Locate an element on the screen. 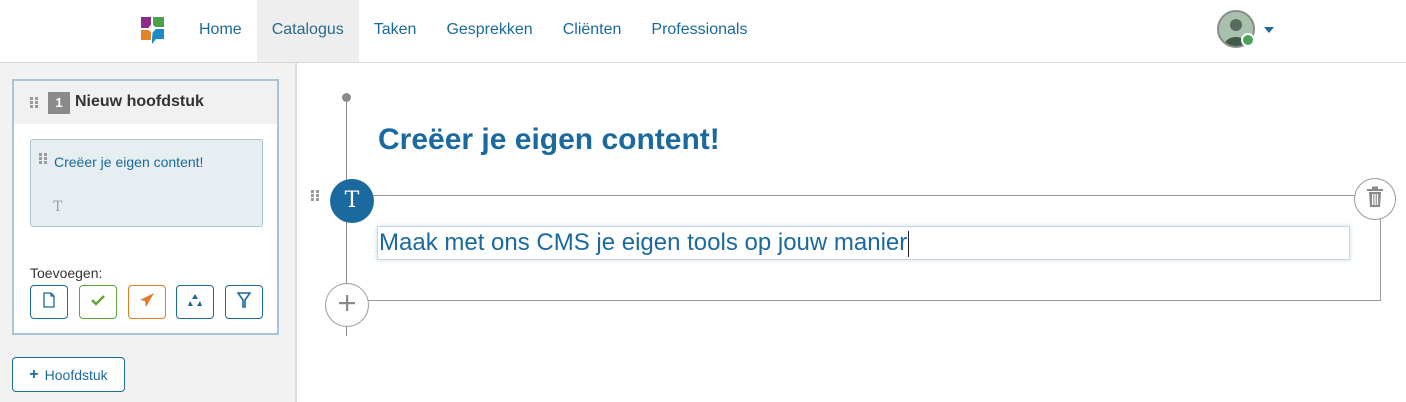 The width and height of the screenshot is (1406, 402). add-label: Toevoegen: is located at coordinates (66, 273).